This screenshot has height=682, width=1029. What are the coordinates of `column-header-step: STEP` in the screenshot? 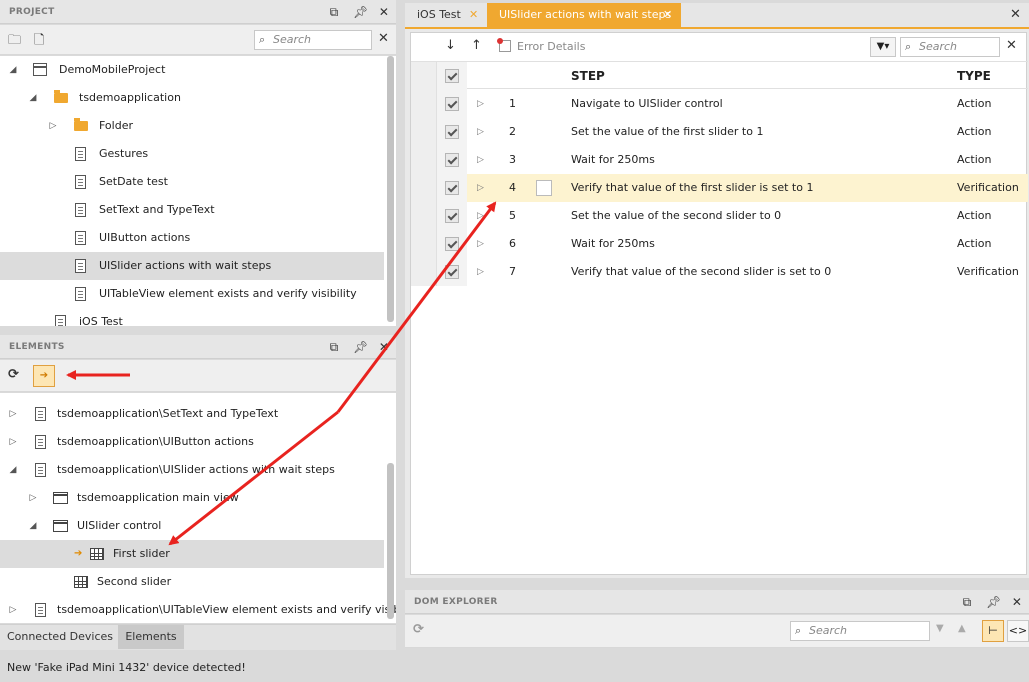 It's located at (588, 76).